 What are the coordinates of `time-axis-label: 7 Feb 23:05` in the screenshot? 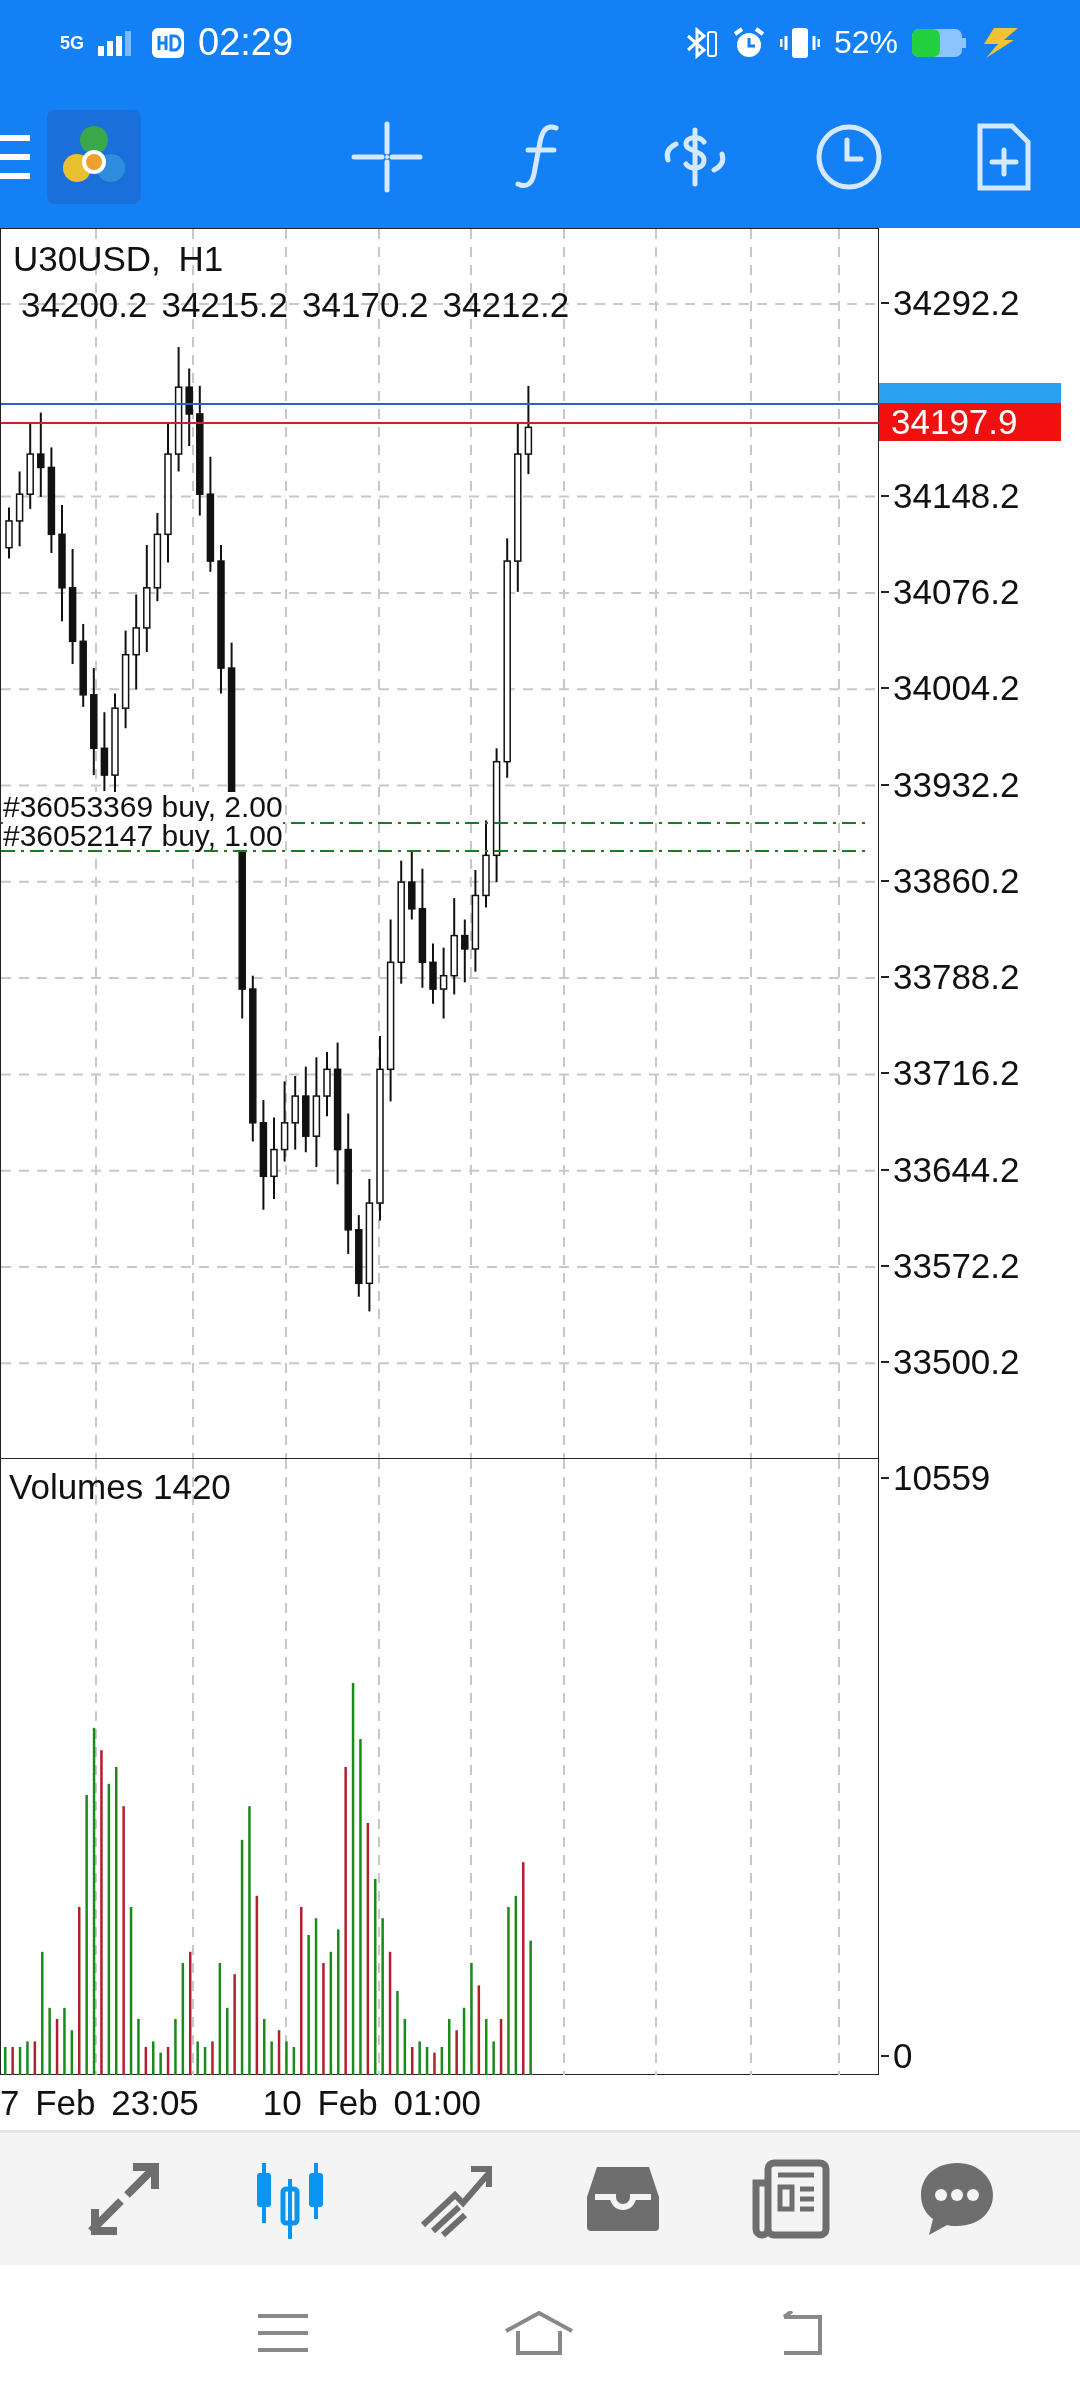 It's located at (99, 2102).